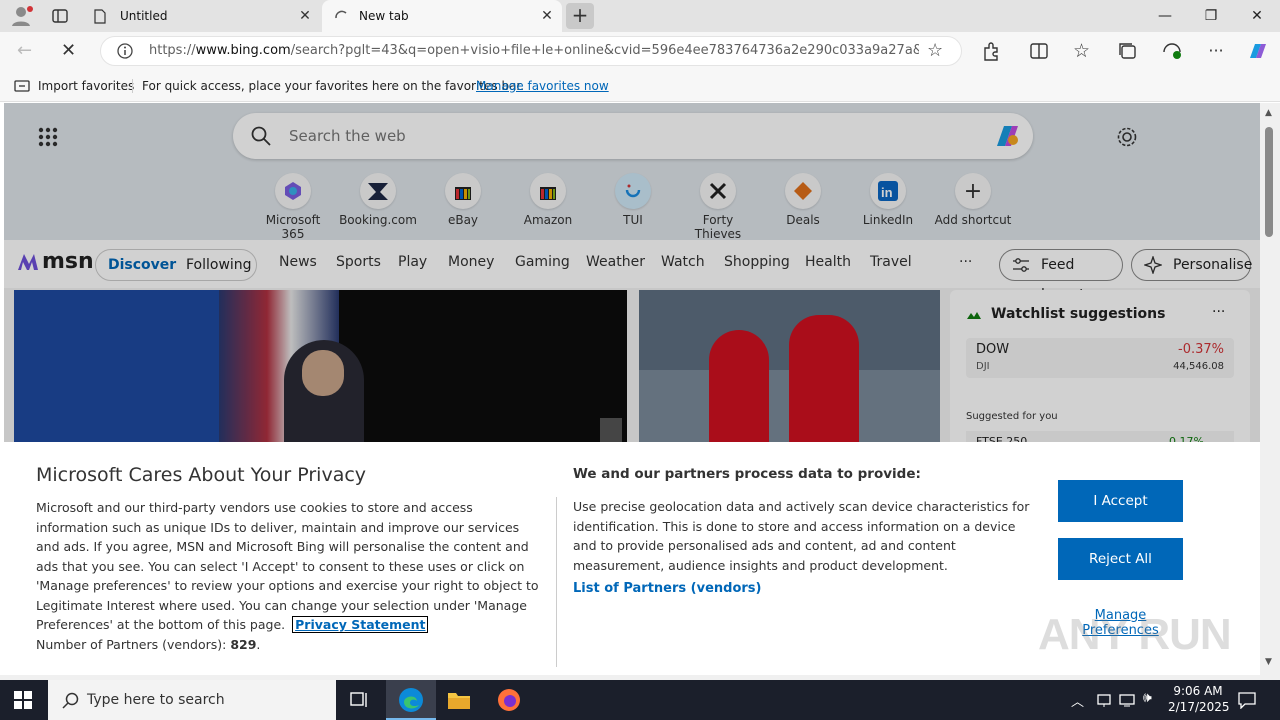 This screenshot has width=1280, height=720. Describe the element at coordinates (341, 16) in the screenshot. I see `loading-spinner-icon` at that location.